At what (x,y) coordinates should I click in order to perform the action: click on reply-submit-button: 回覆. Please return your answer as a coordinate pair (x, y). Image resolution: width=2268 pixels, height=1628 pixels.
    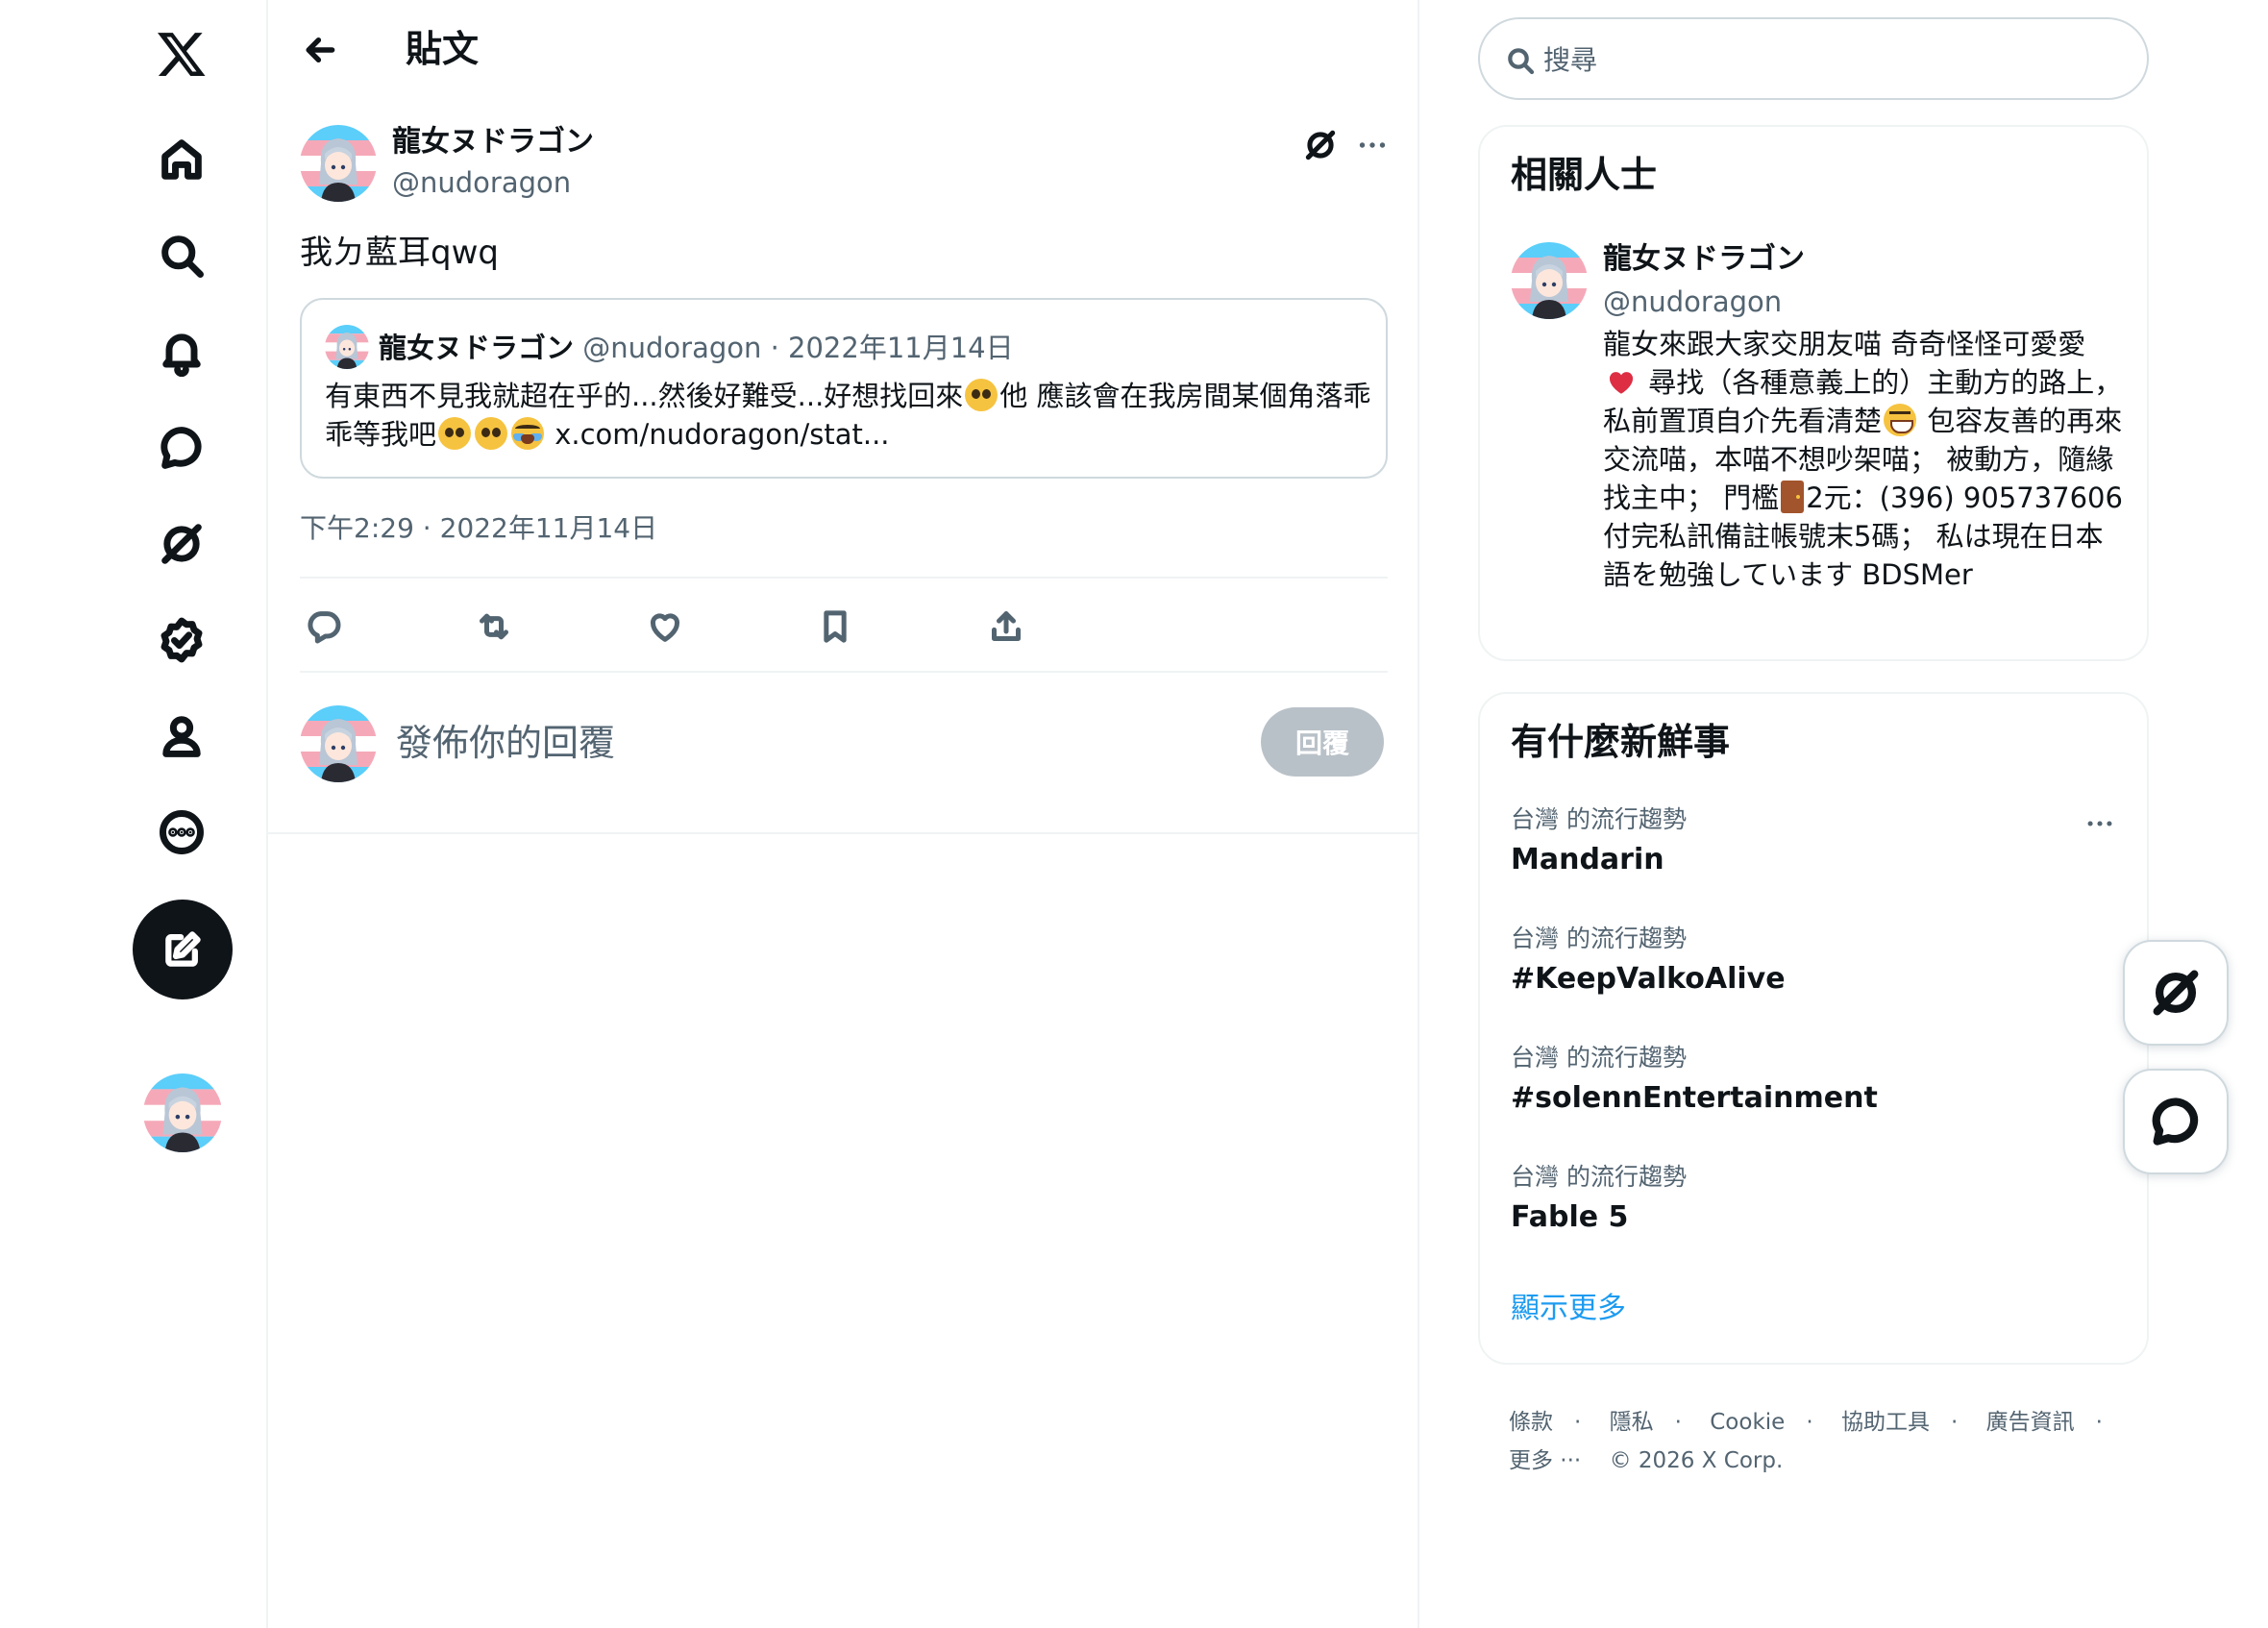
    Looking at the image, I should click on (1322, 742).